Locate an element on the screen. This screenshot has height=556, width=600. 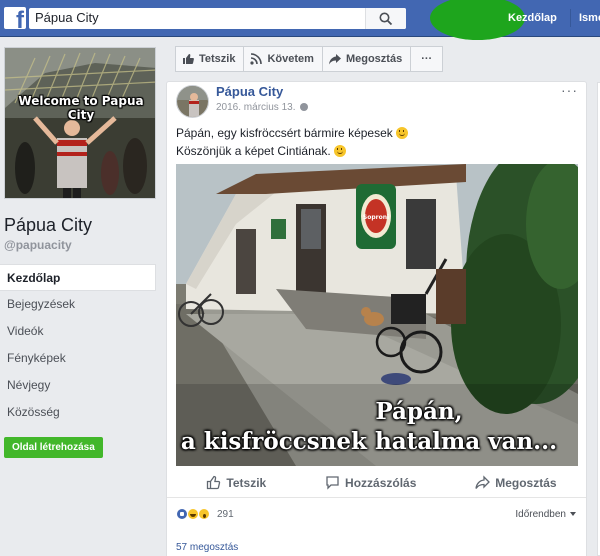
page-title: Pápua City is located at coordinates (48, 225).